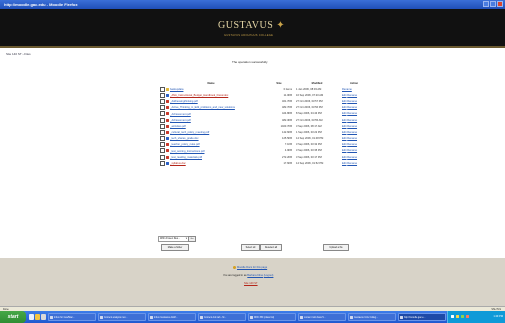  Describe the element at coordinates (281, 25) in the screenshot. I see `star-icon: ✦` at that location.